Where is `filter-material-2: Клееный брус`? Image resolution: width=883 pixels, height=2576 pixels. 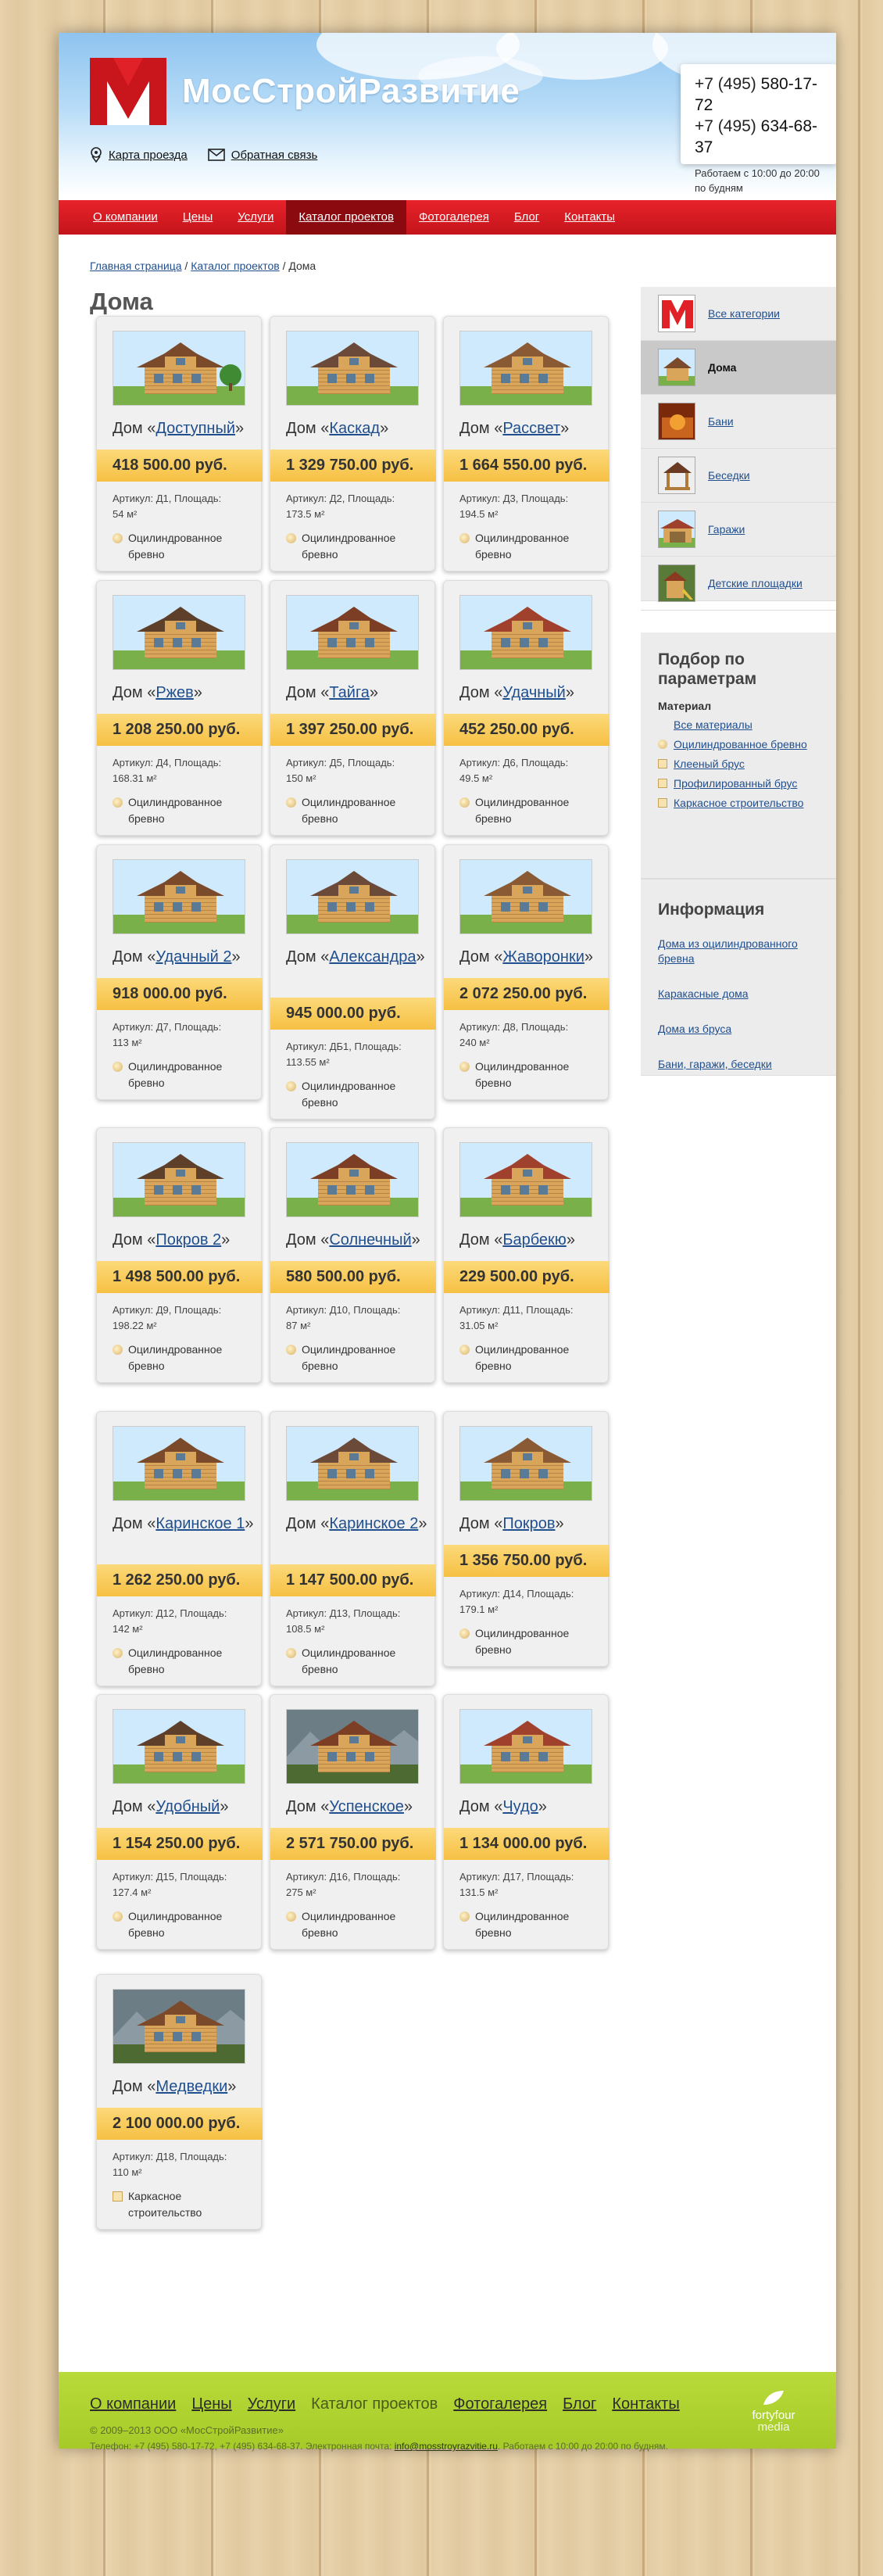 filter-material-2: Клееный брус is located at coordinates (739, 764).